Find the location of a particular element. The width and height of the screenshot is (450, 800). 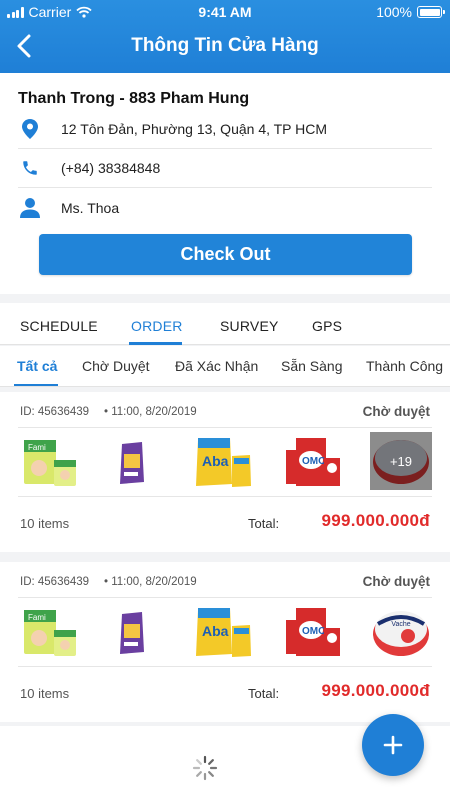

product-thumbnails: Fami Aba OMO +19 is located at coordinates (227, 461).